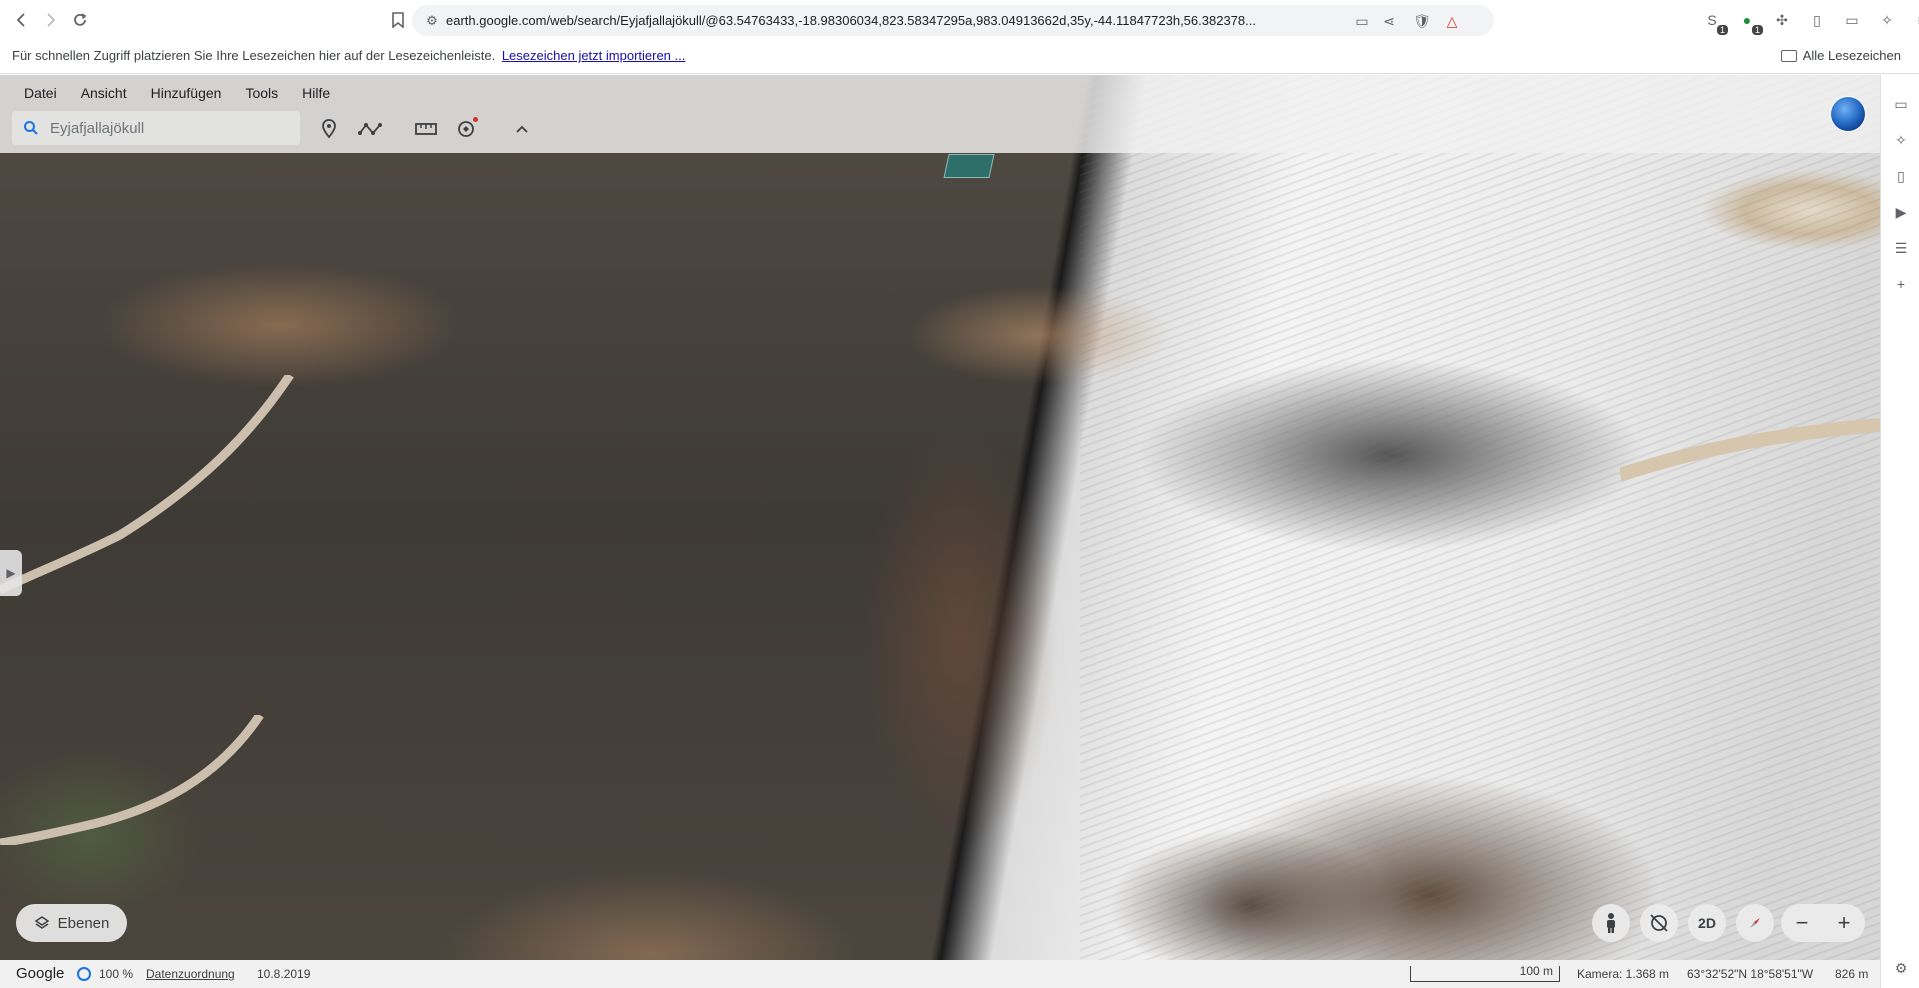 This screenshot has height=988, width=1919. What do you see at coordinates (370, 129) in the screenshot?
I see `path-tool-icon` at bounding box center [370, 129].